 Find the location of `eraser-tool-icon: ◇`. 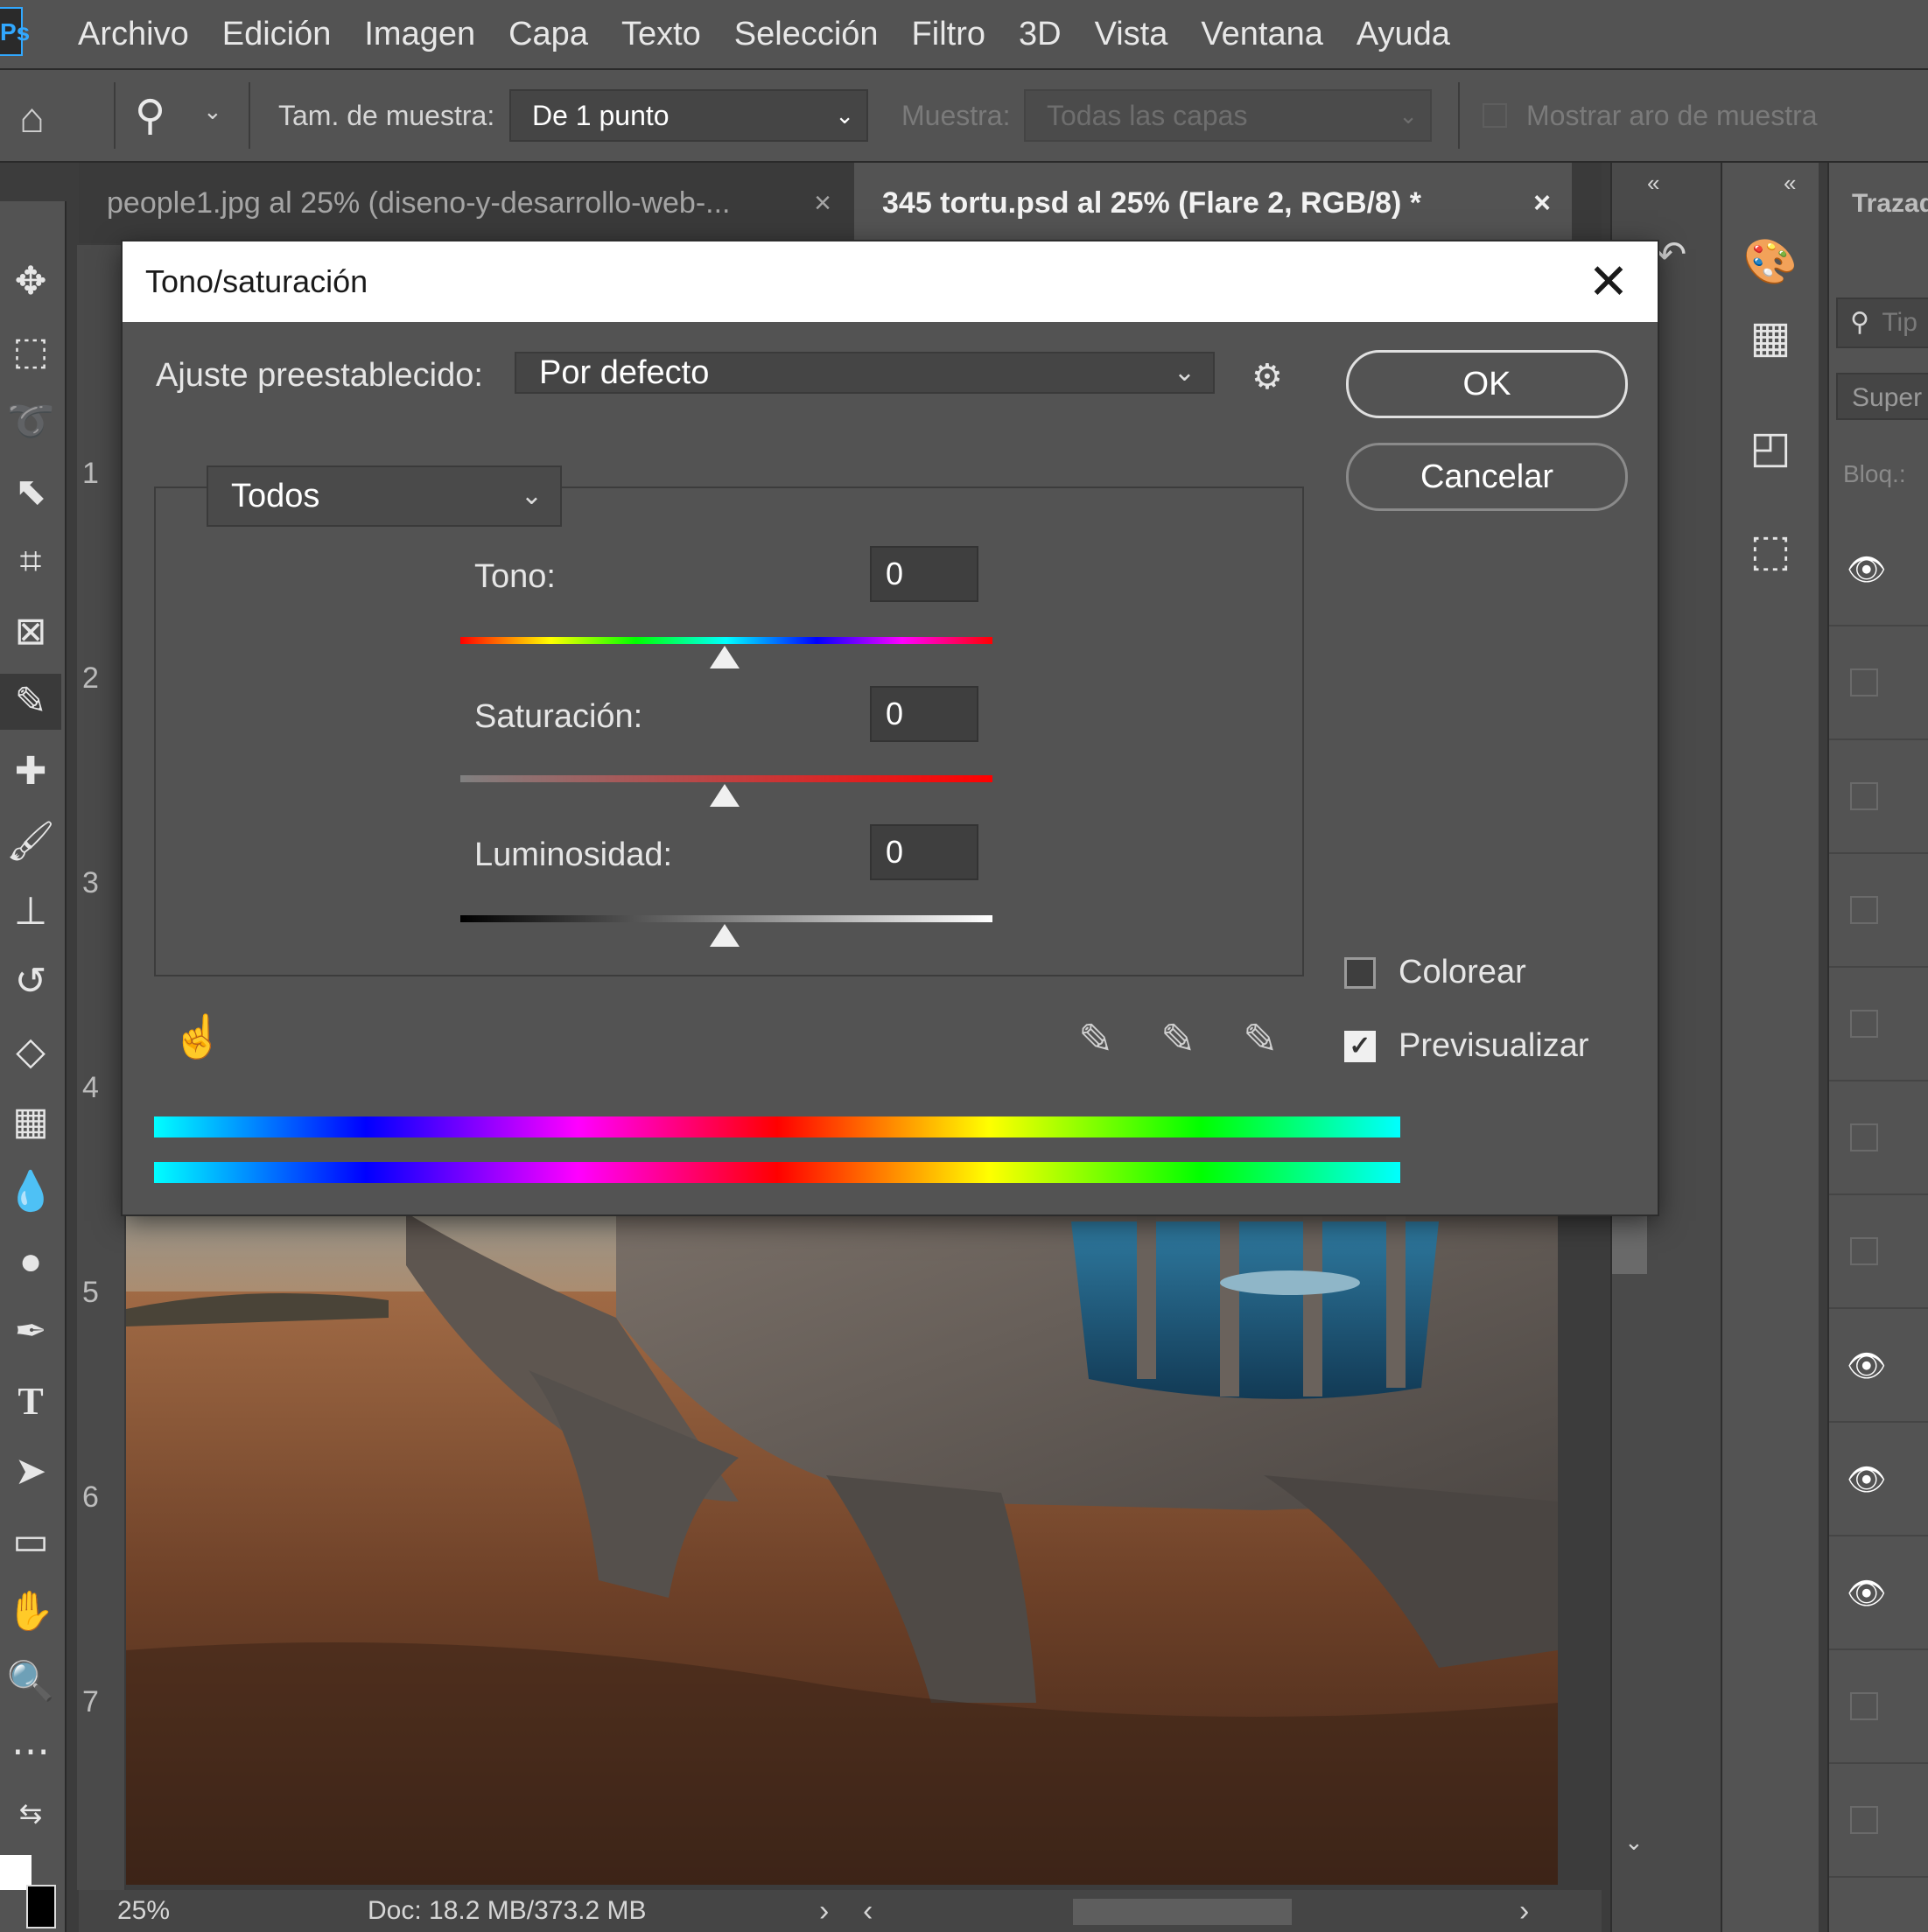

eraser-tool-icon: ◇ is located at coordinates (30, 1052).